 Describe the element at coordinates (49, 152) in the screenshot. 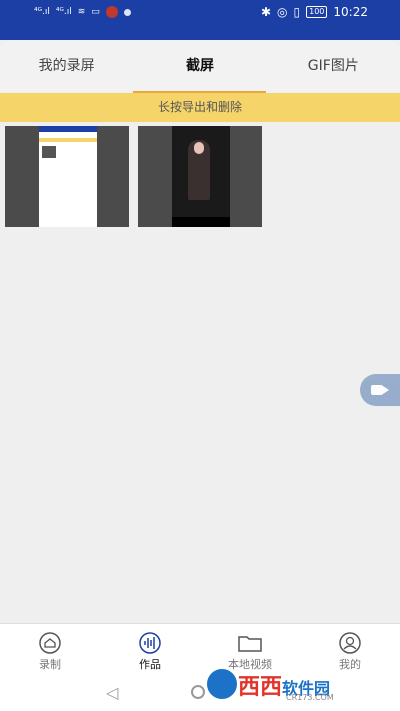

I see `preview-image` at that location.